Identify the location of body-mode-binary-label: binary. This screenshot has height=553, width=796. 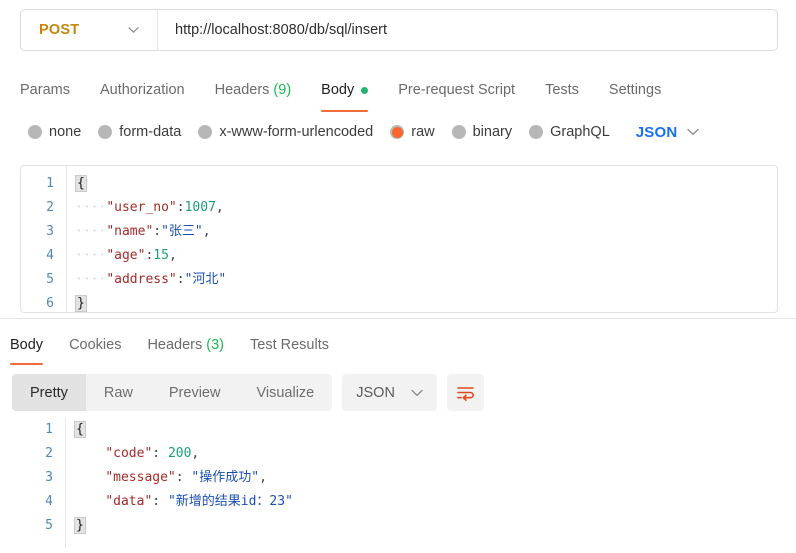
(492, 132).